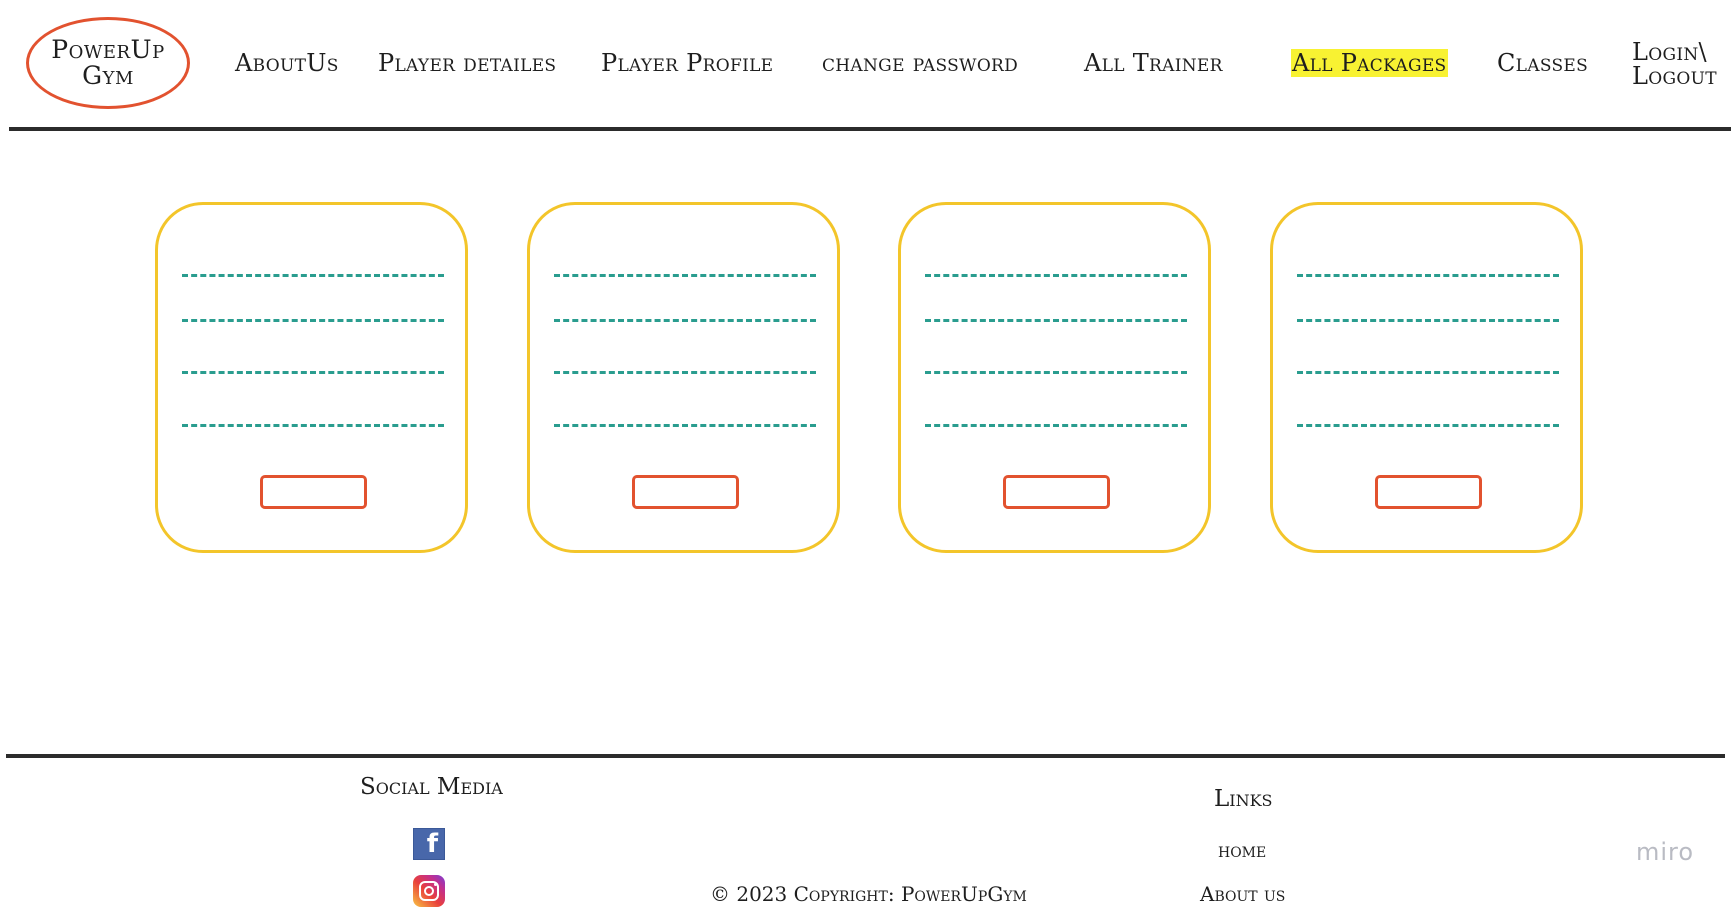  I want to click on footer-link-about-us: About us, so click(1242, 894).